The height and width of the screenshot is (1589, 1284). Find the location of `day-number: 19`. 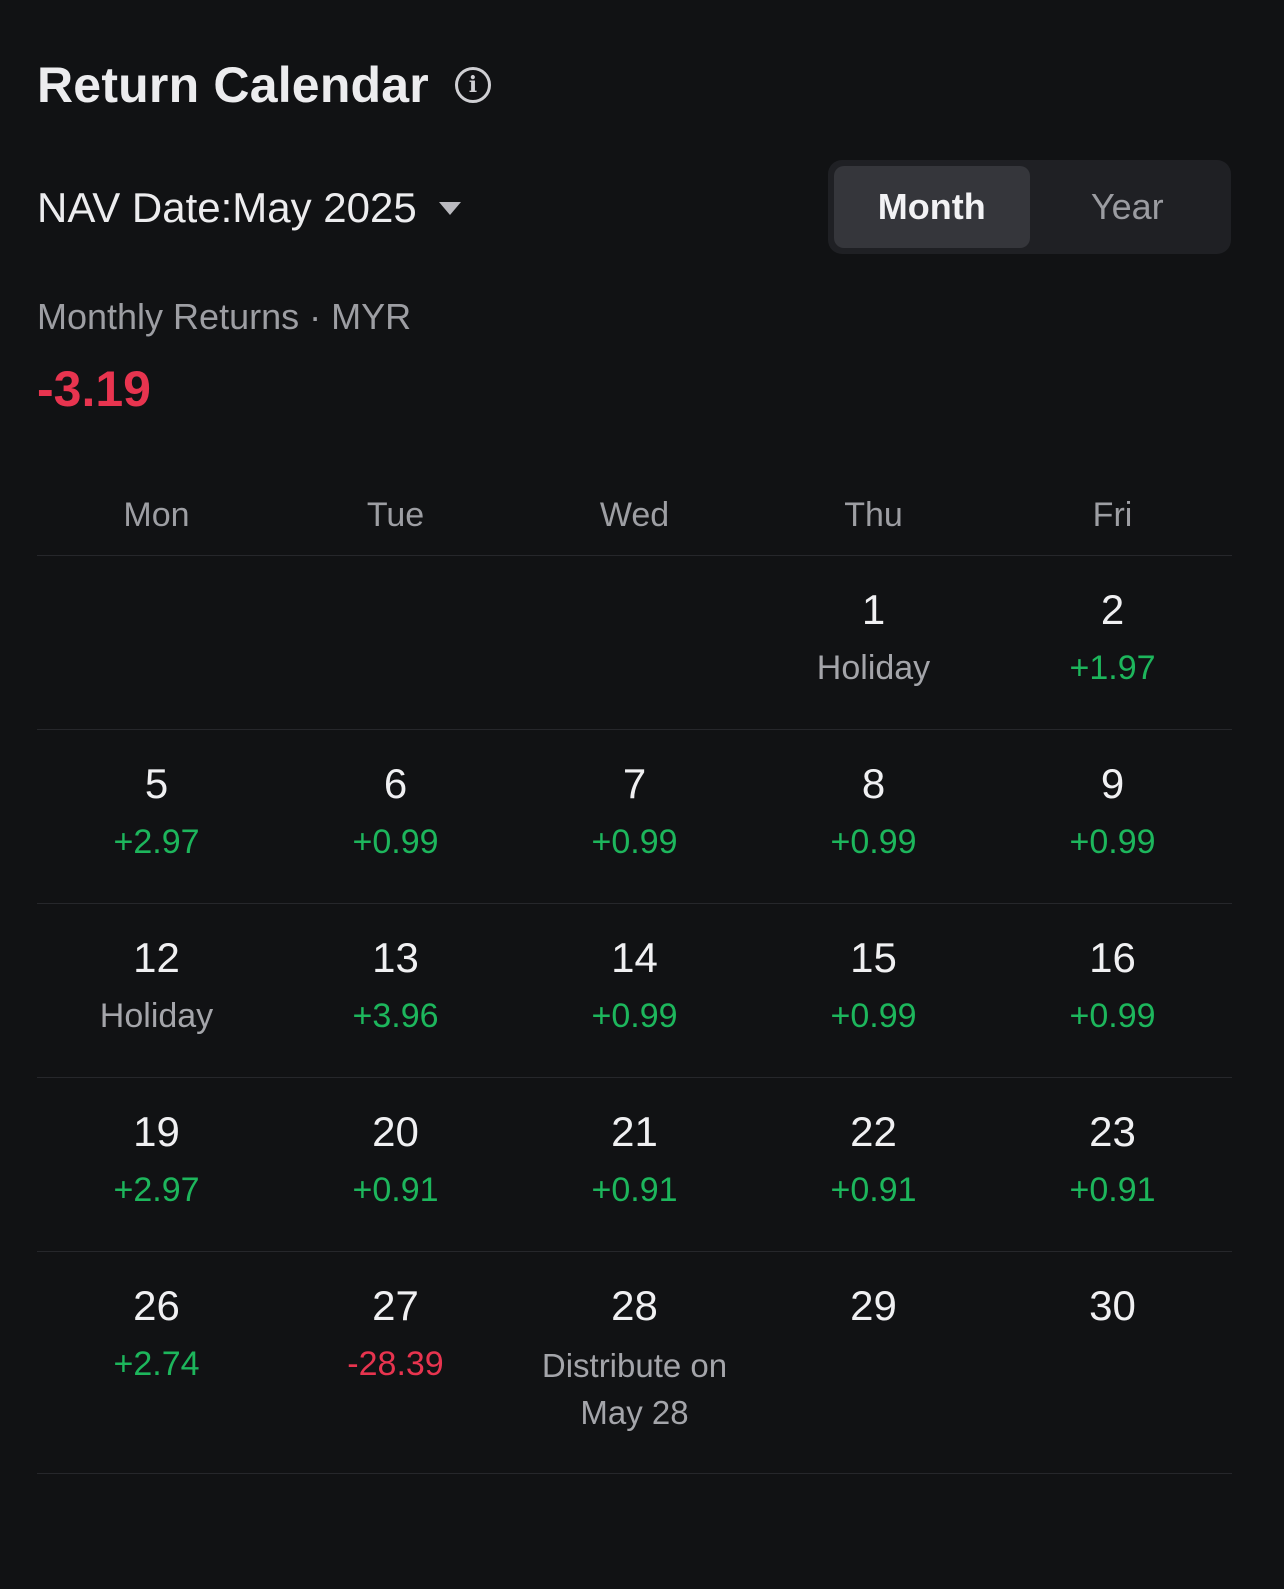

day-number: 19 is located at coordinates (156, 1131).